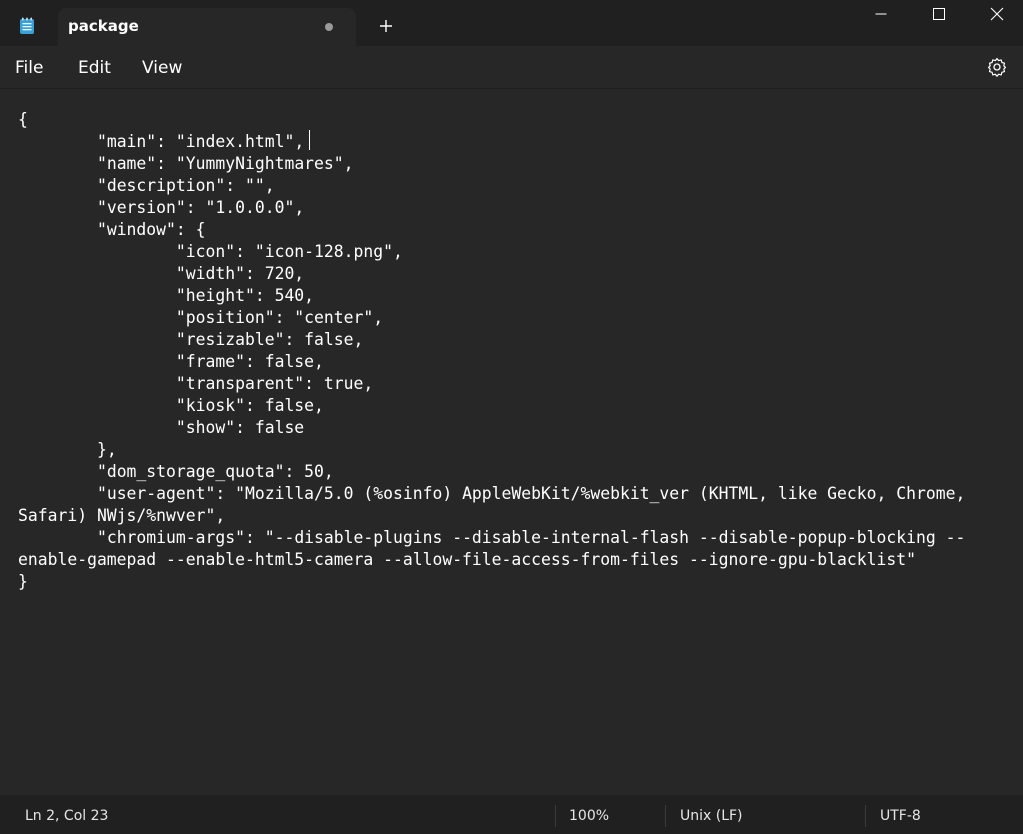 This screenshot has height=834, width=1023. What do you see at coordinates (900, 816) in the screenshot?
I see `encoding: UTF-8` at bounding box center [900, 816].